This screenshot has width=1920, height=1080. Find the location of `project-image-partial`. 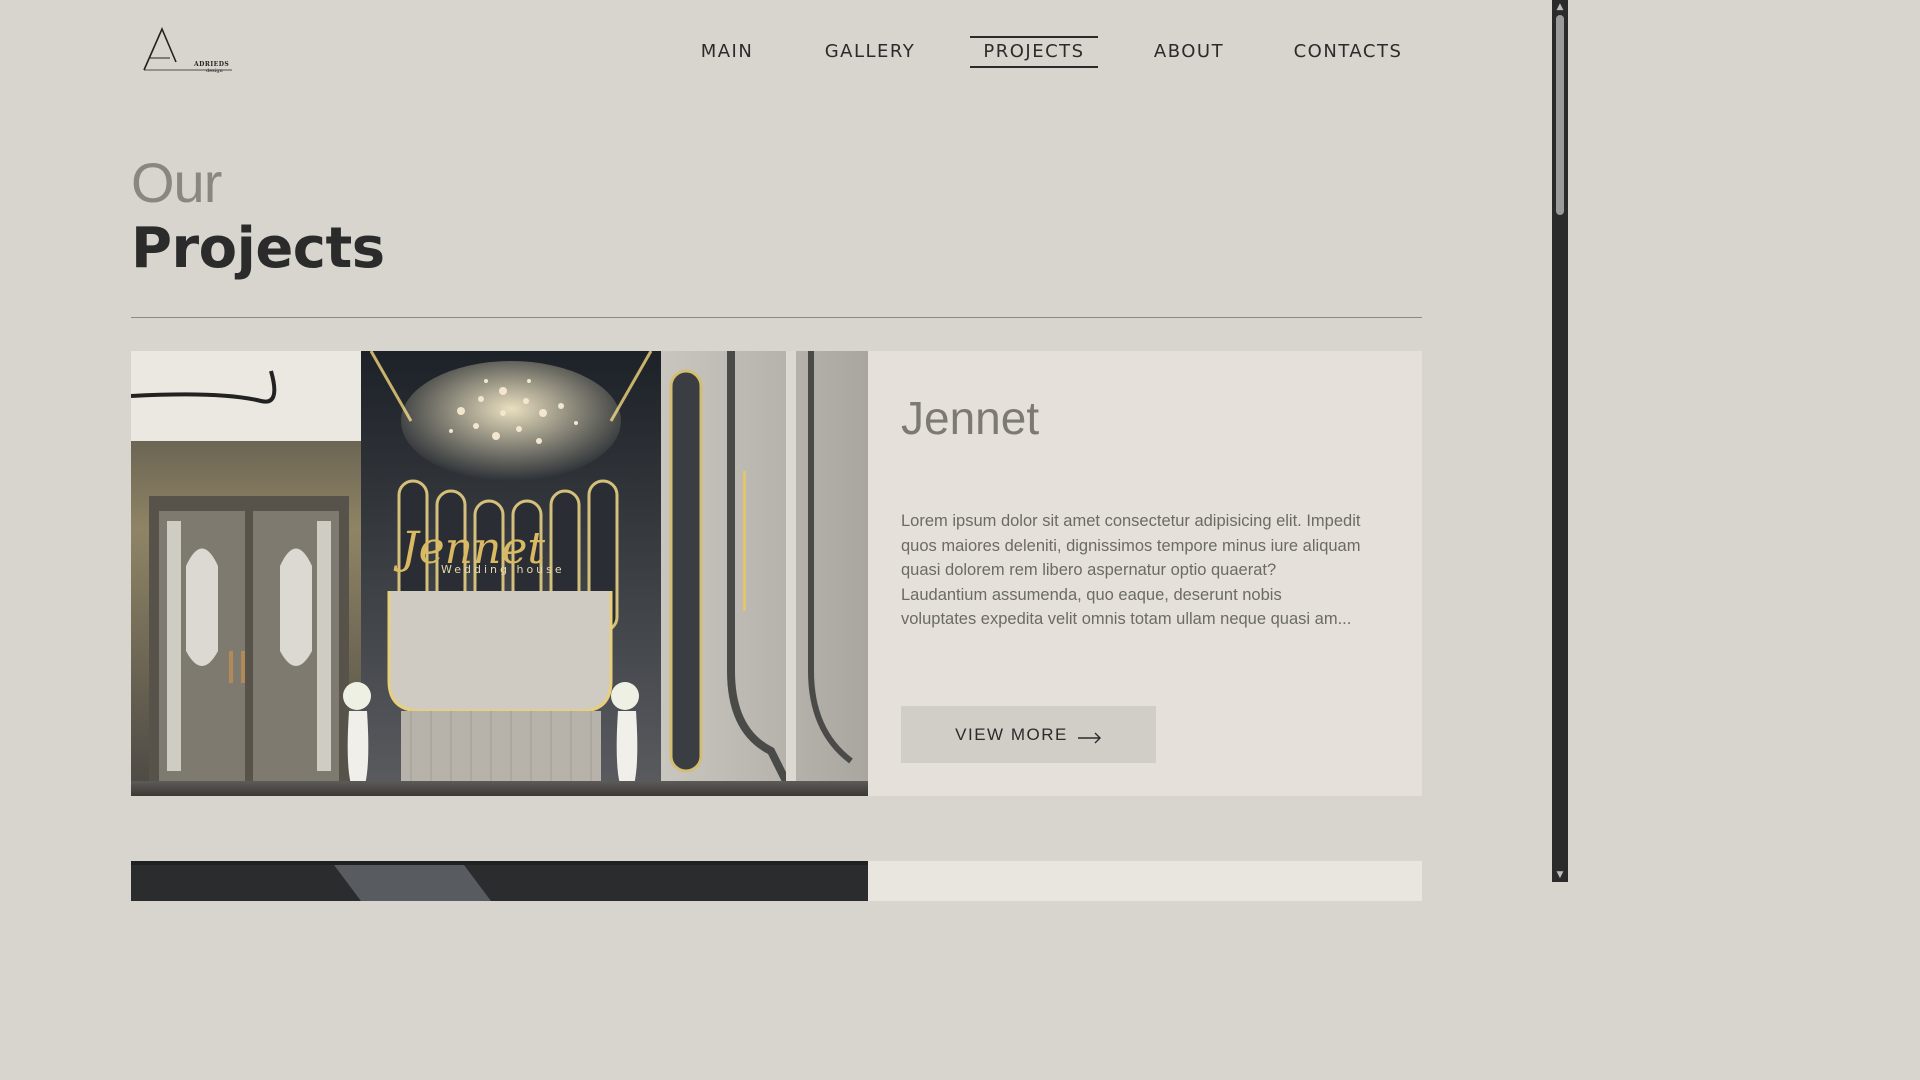

project-image-partial is located at coordinates (499, 881).